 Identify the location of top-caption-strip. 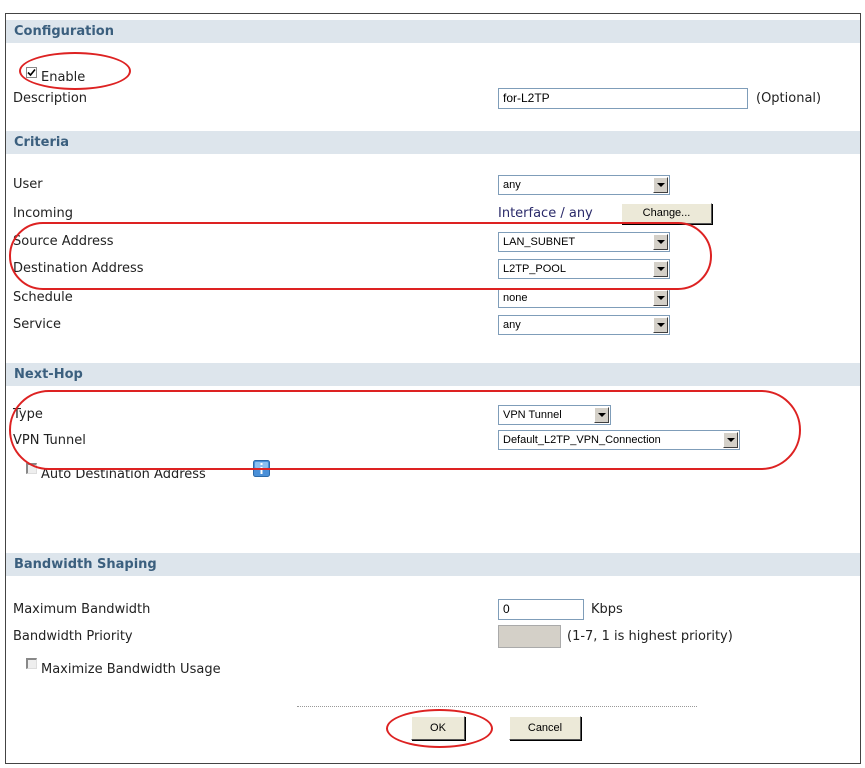
(432, 2).